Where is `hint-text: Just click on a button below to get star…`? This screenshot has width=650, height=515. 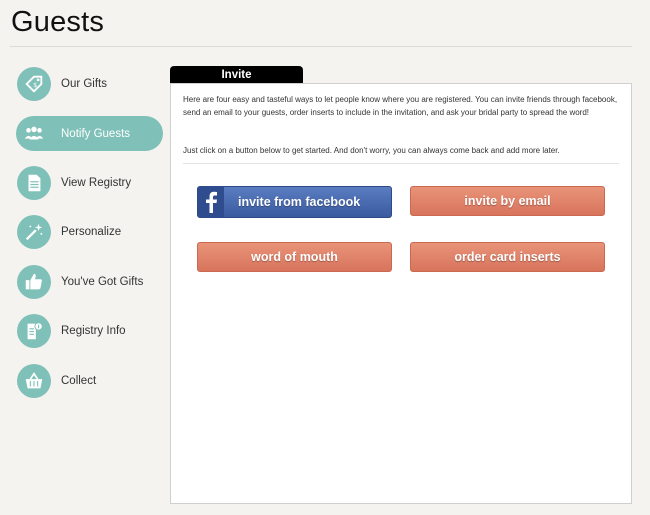 hint-text: Just click on a button below to get star… is located at coordinates (371, 150).